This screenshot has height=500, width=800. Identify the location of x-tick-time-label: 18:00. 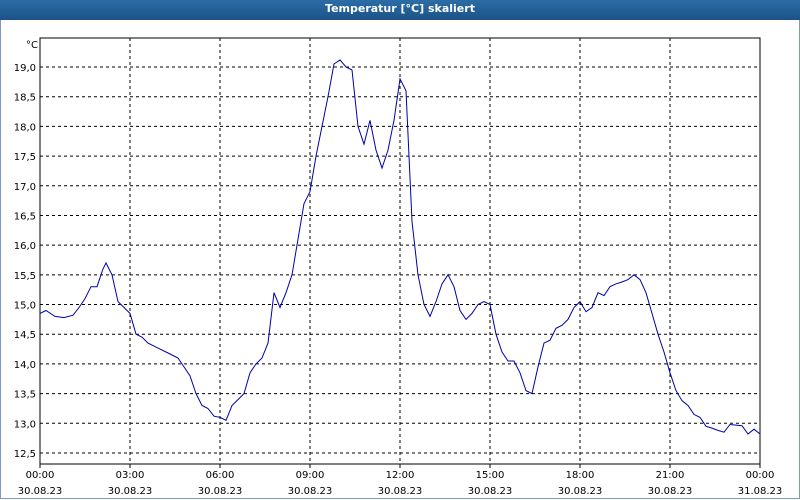
(580, 475).